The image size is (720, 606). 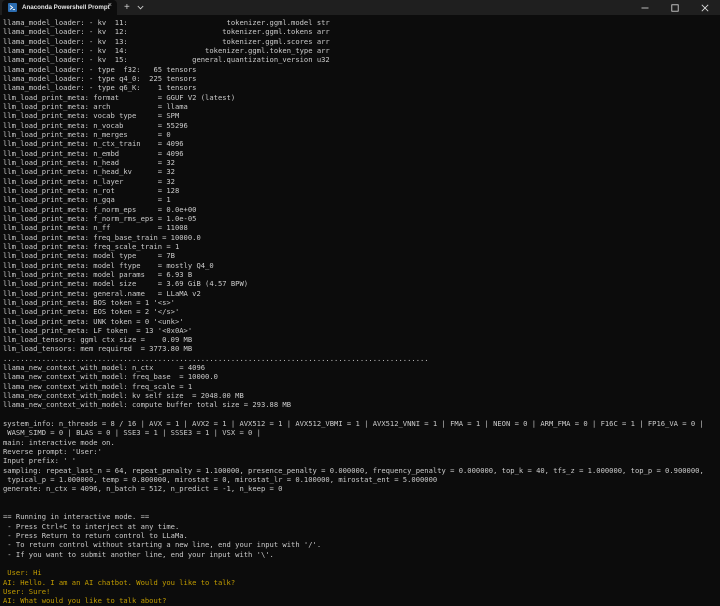 What do you see at coordinates (89, 162) in the screenshot?
I see `terminal-line: llm_load_print_meta: n_head = 32` at bounding box center [89, 162].